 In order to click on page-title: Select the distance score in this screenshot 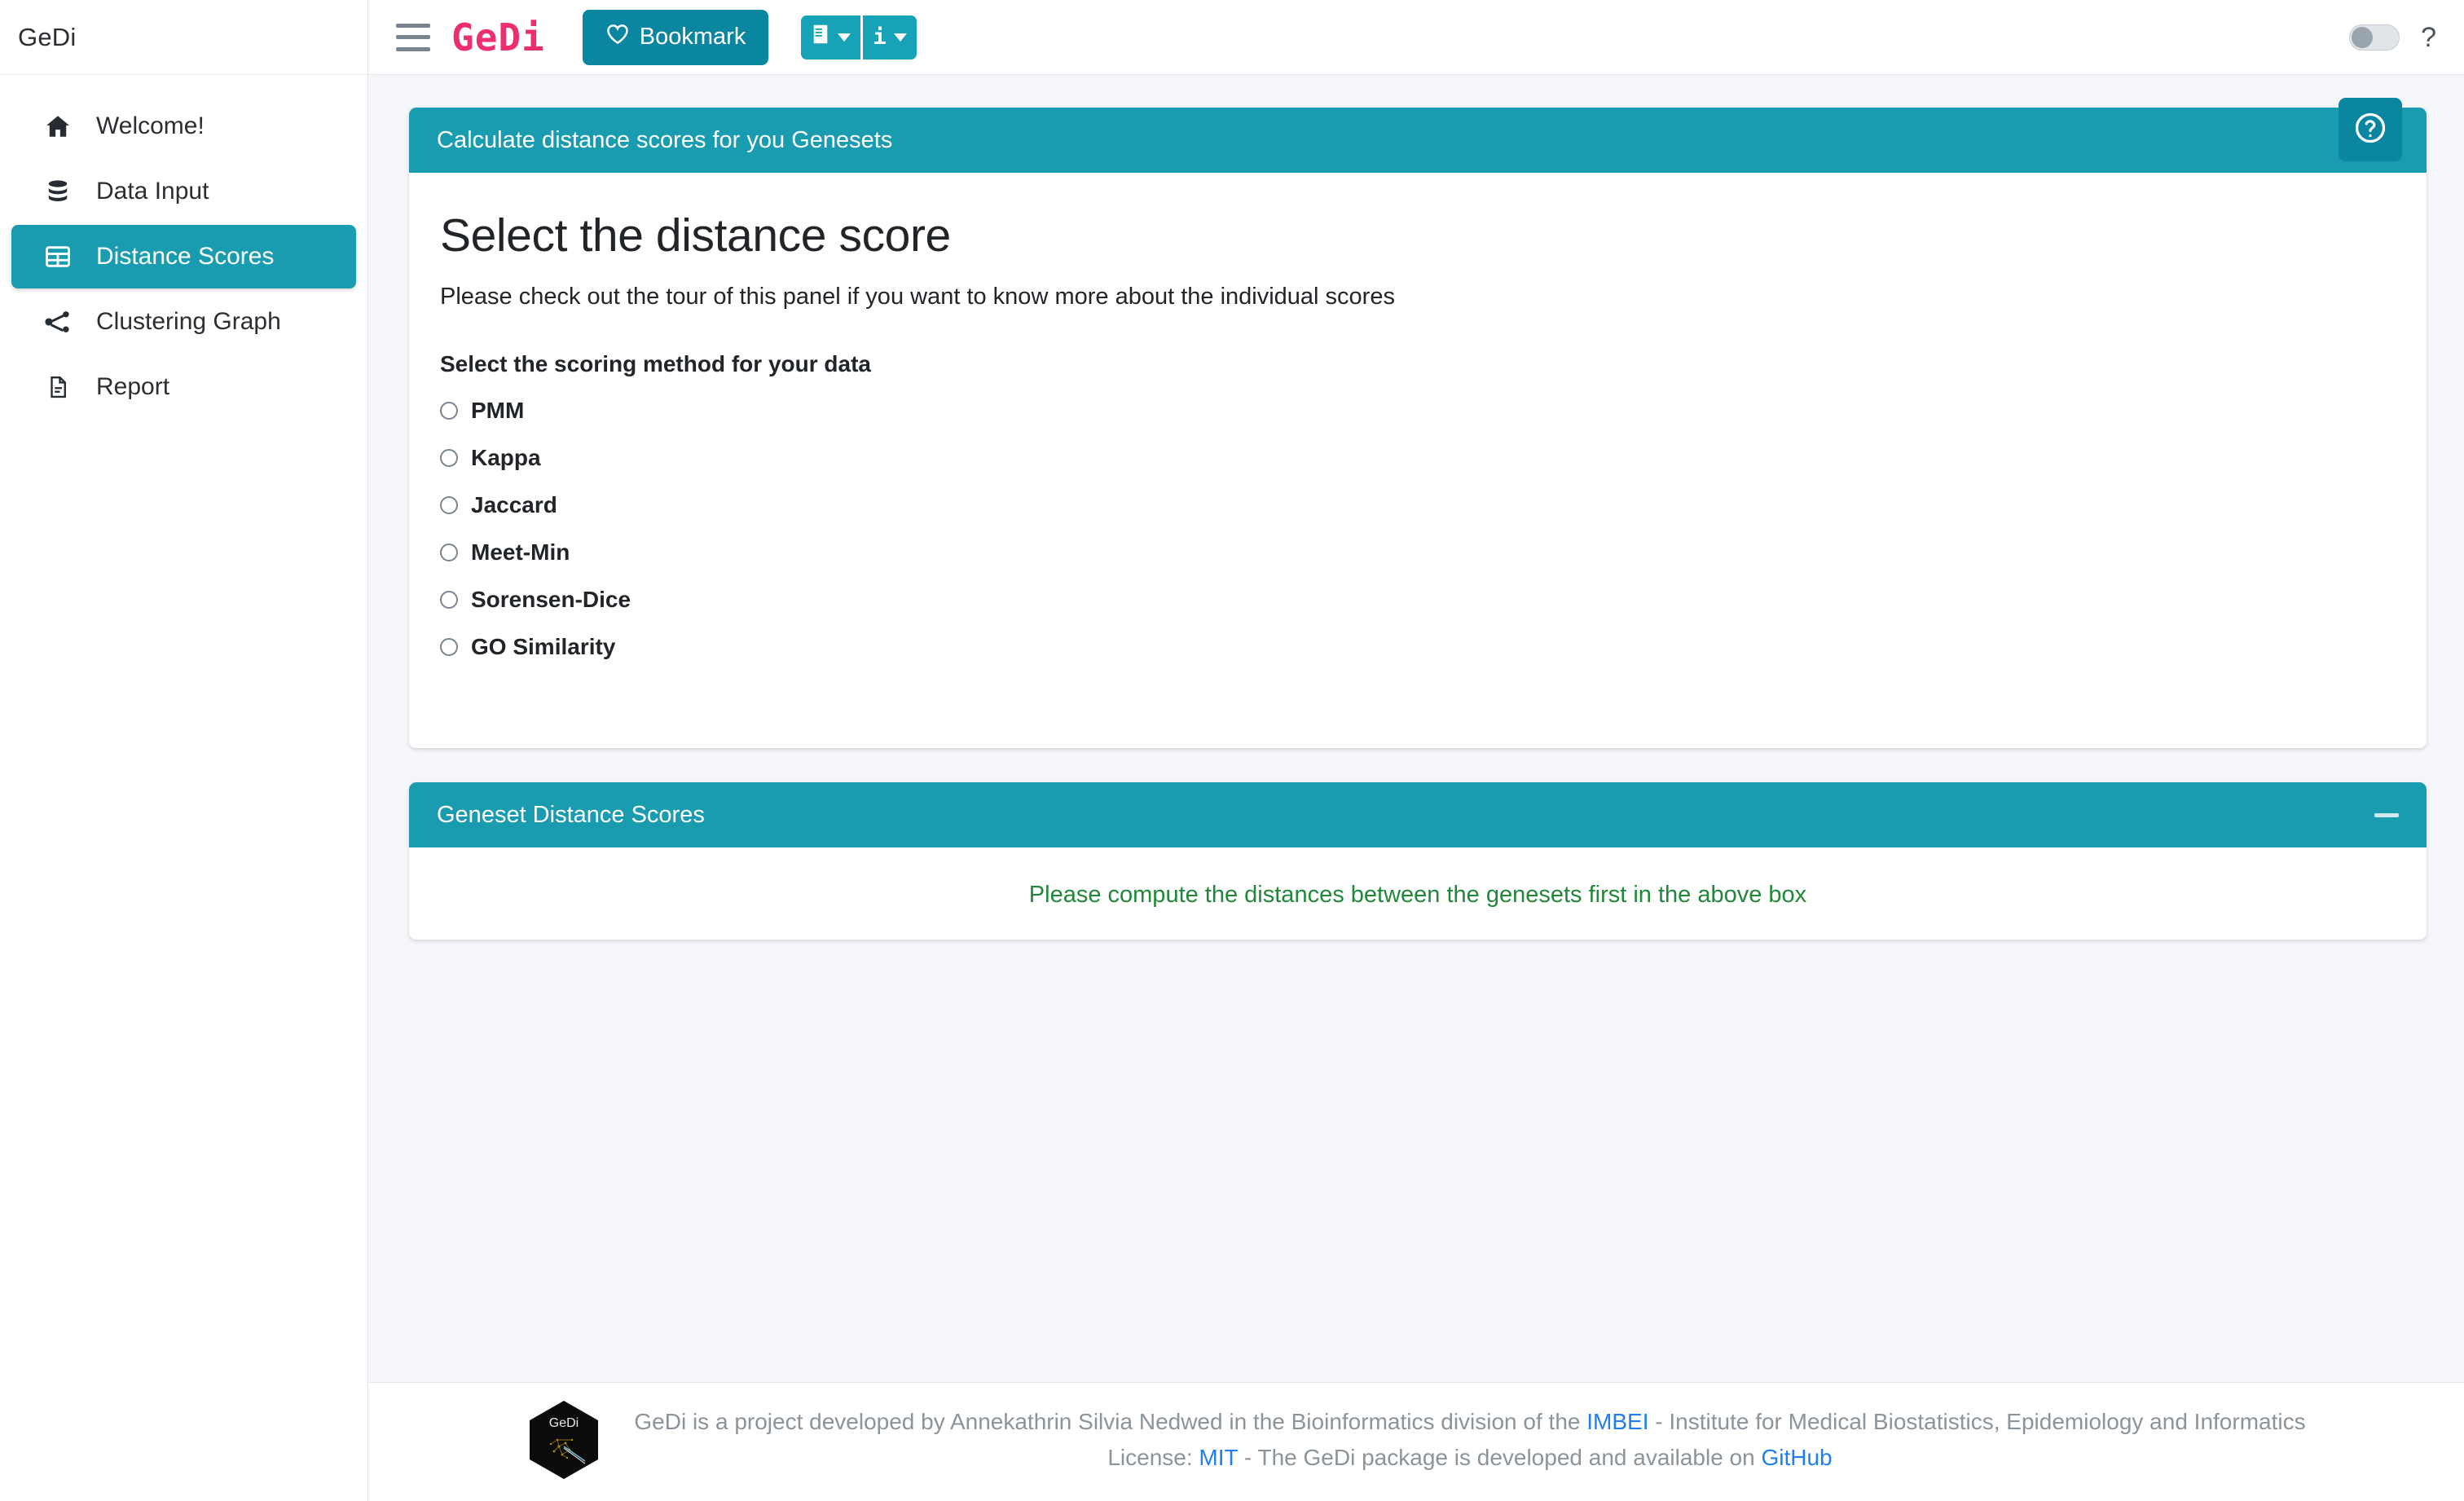, I will do `click(695, 236)`.